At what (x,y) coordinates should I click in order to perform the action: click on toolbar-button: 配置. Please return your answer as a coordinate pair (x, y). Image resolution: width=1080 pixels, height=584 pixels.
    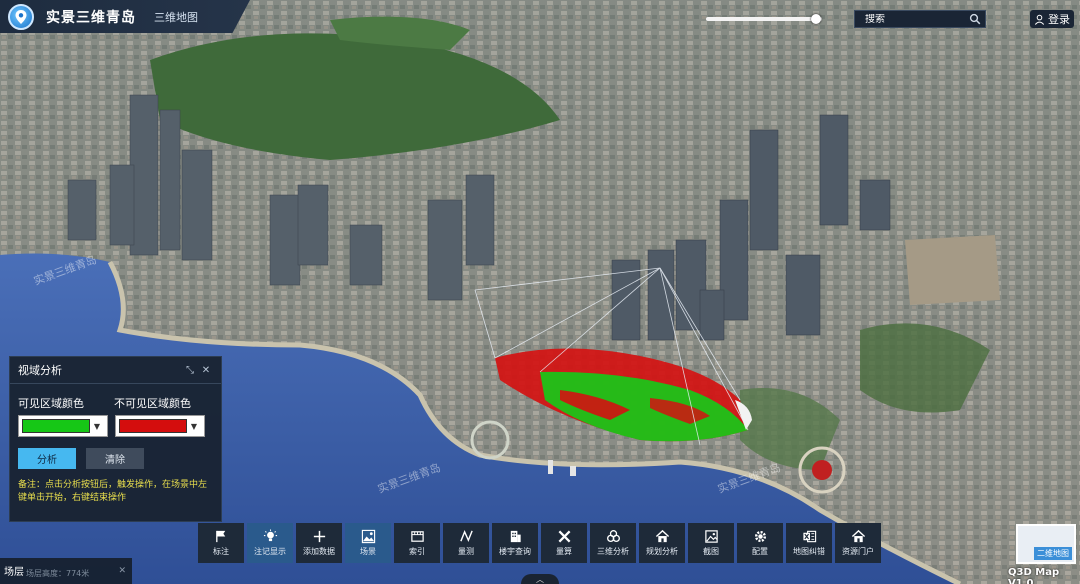
    Looking at the image, I should click on (760, 543).